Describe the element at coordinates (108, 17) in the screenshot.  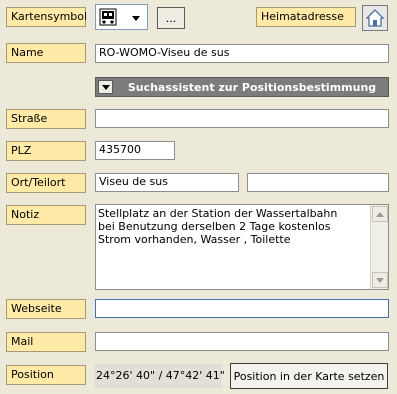
I see `train-icon` at that location.